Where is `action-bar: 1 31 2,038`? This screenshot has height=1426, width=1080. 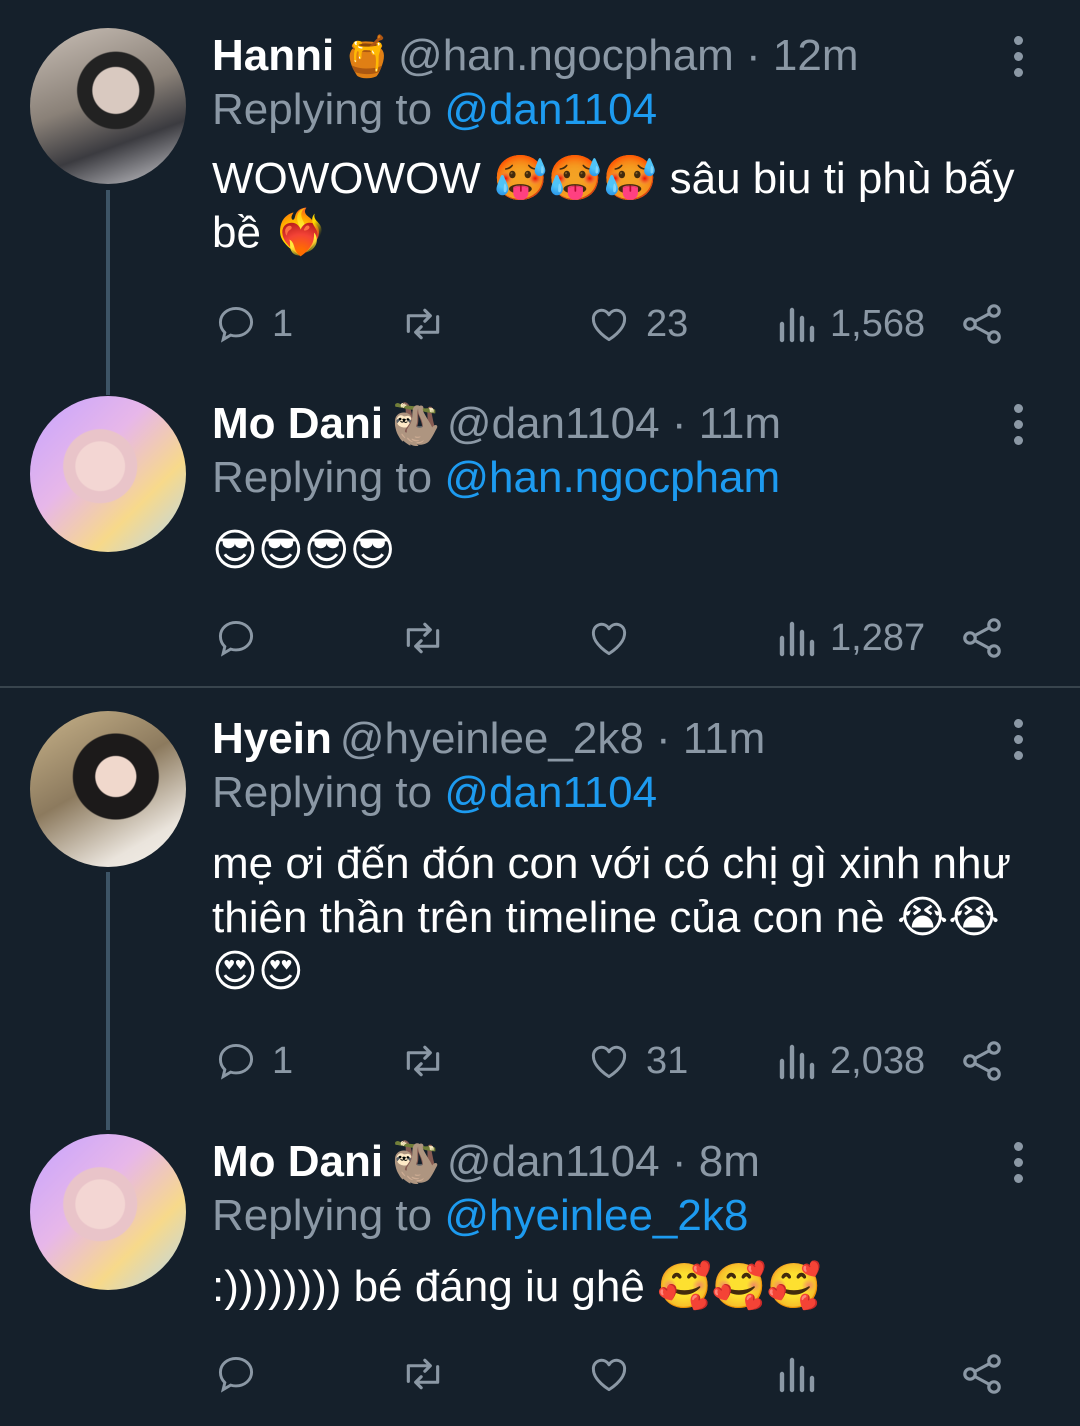 action-bar: 1 31 2,038 is located at coordinates (540, 1061).